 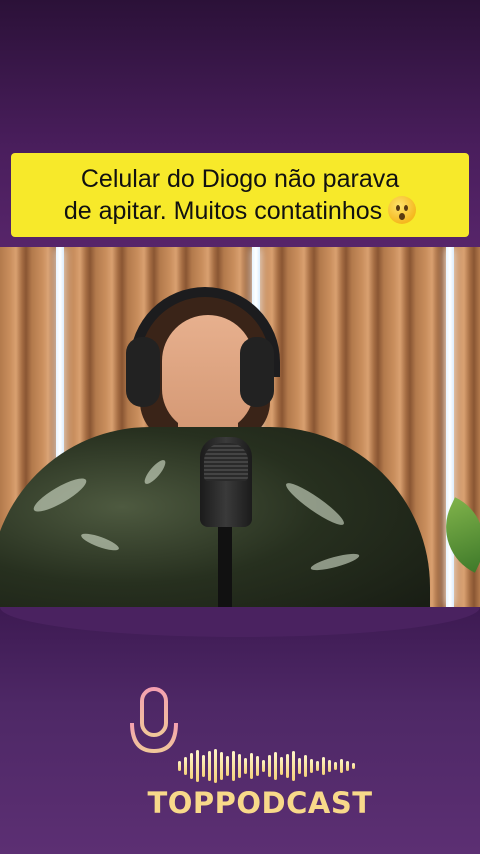 What do you see at coordinates (257, 372) in the screenshot?
I see `headphone-cup-right` at bounding box center [257, 372].